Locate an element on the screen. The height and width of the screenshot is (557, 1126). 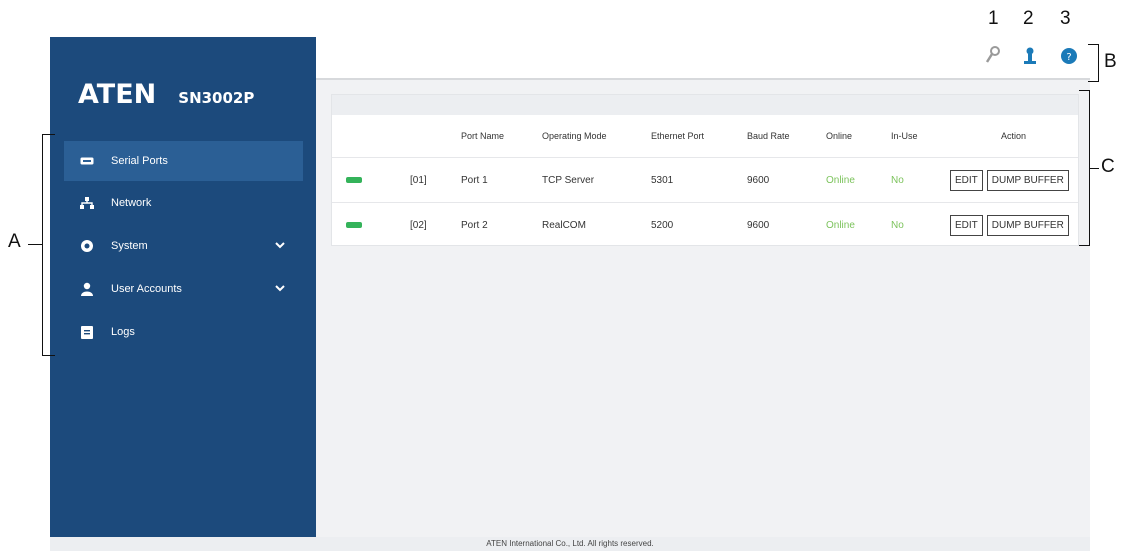
network-icon is located at coordinates (87, 203).